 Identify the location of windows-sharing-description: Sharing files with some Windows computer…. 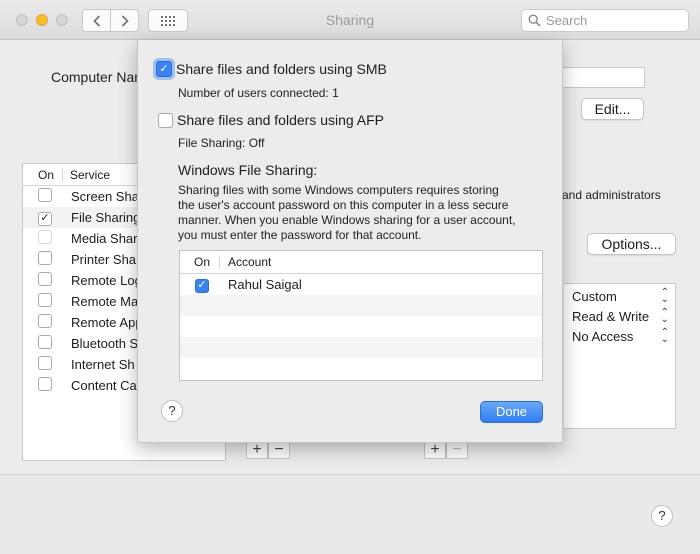
(364, 213).